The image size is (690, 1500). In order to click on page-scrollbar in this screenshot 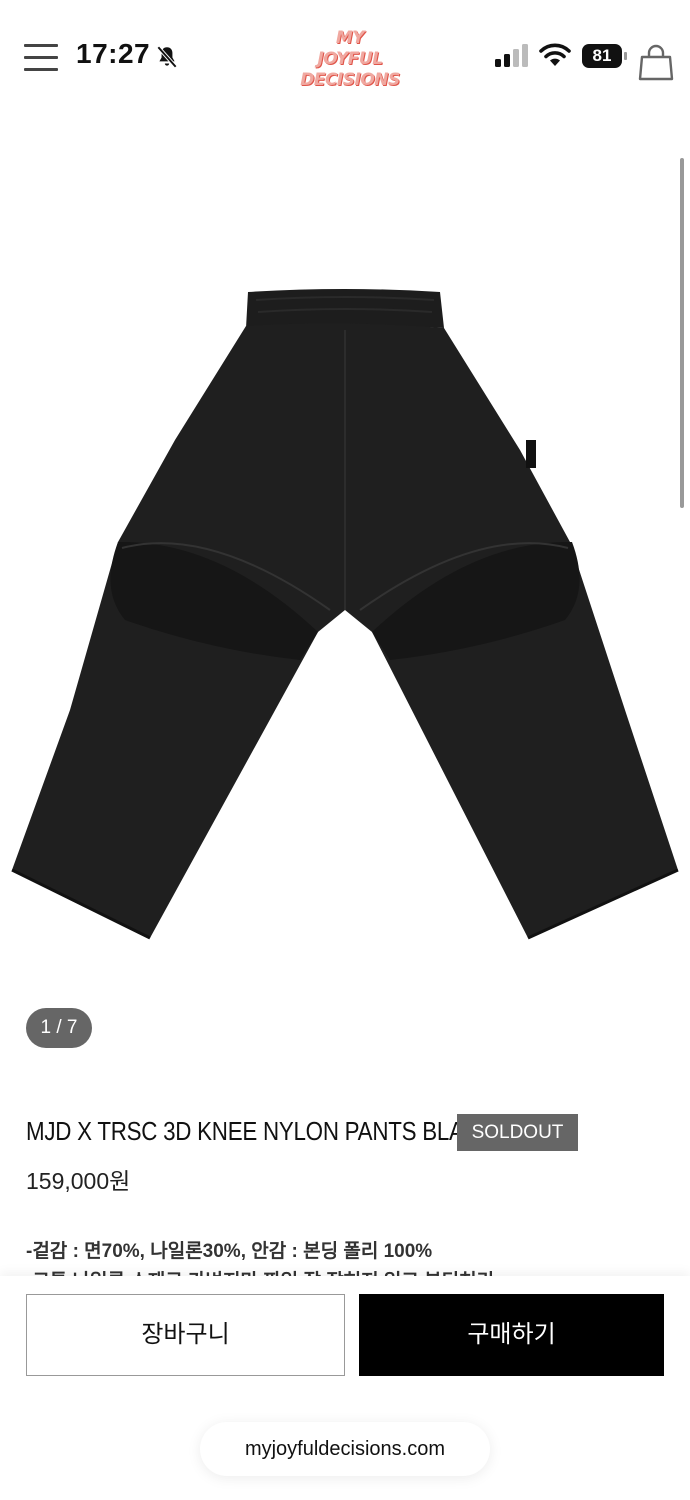, I will do `click(682, 333)`.